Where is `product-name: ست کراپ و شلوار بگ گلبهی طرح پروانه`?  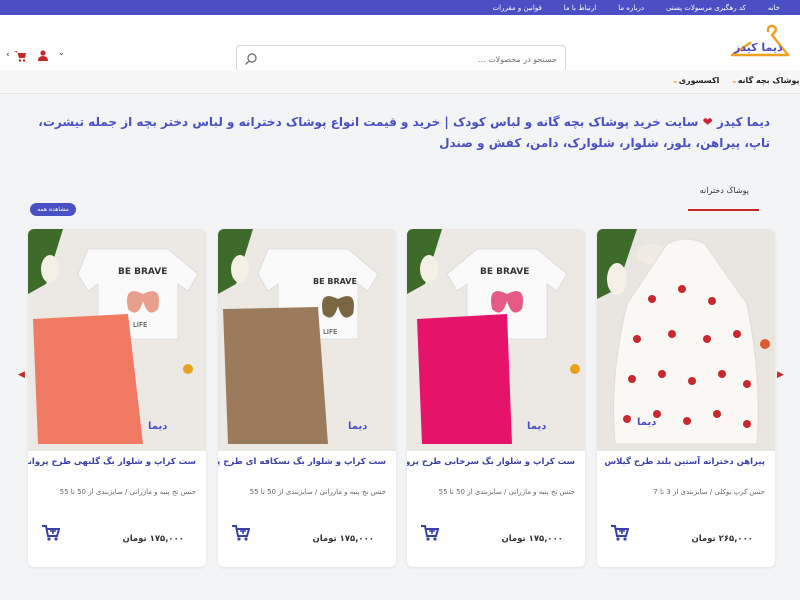
product-name: ست کراپ و شلوار بگ گلبهی طرح پروانه is located at coordinates (112, 462).